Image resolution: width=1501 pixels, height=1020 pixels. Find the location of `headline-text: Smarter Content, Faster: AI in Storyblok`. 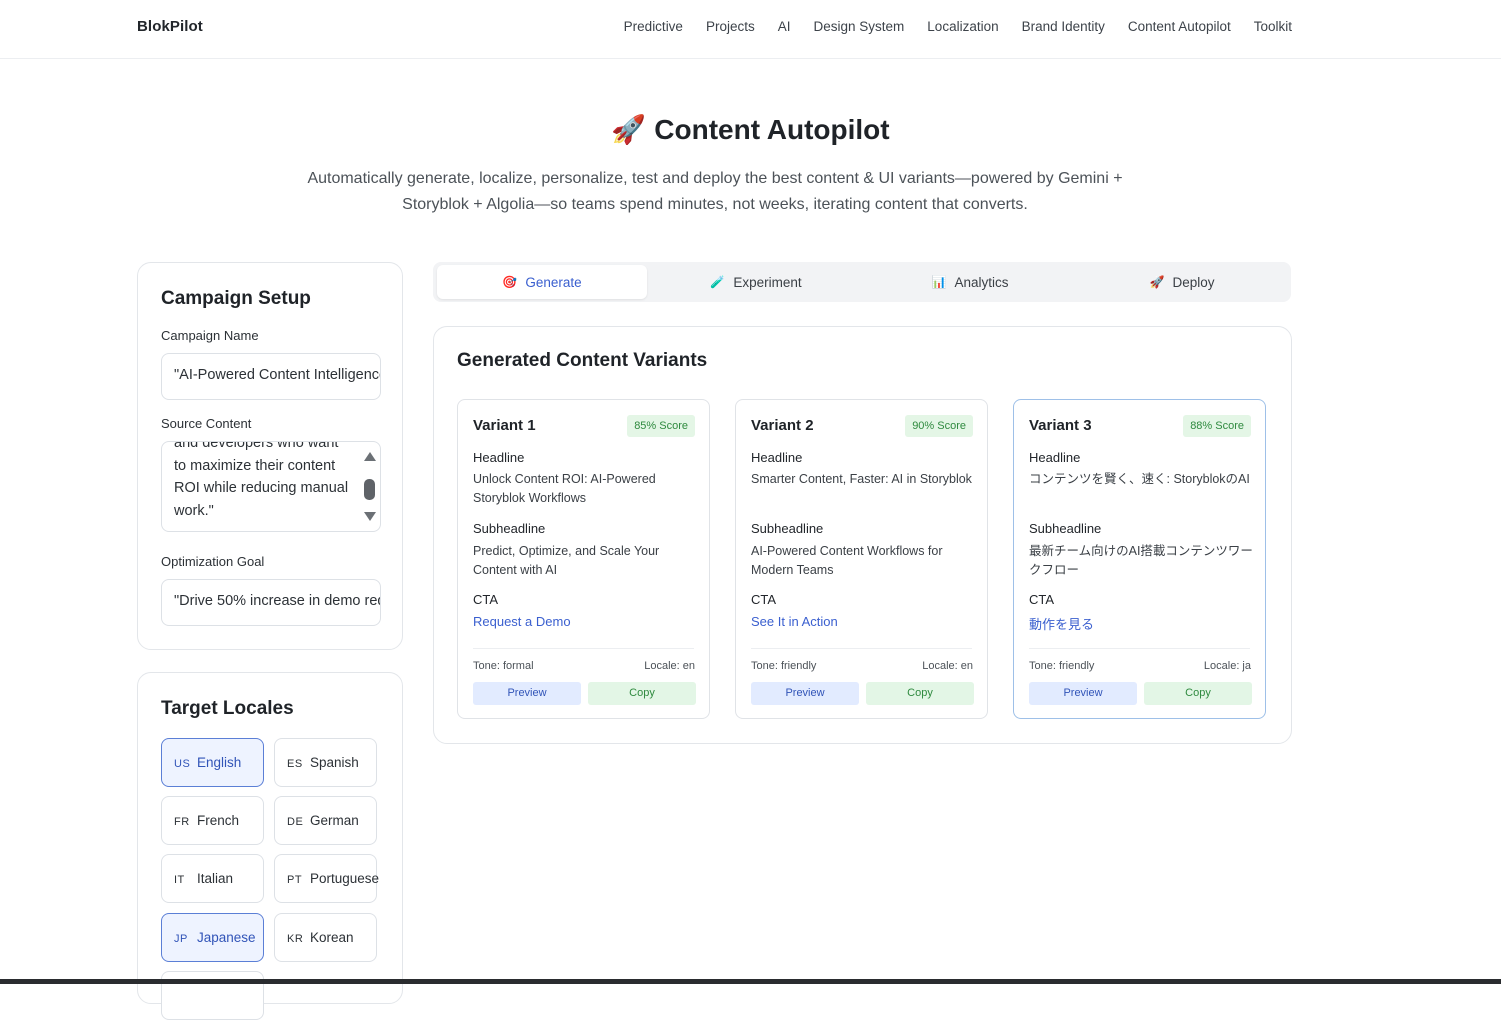

headline-text: Smarter Content, Faster: AI in Storyblok is located at coordinates (861, 479).